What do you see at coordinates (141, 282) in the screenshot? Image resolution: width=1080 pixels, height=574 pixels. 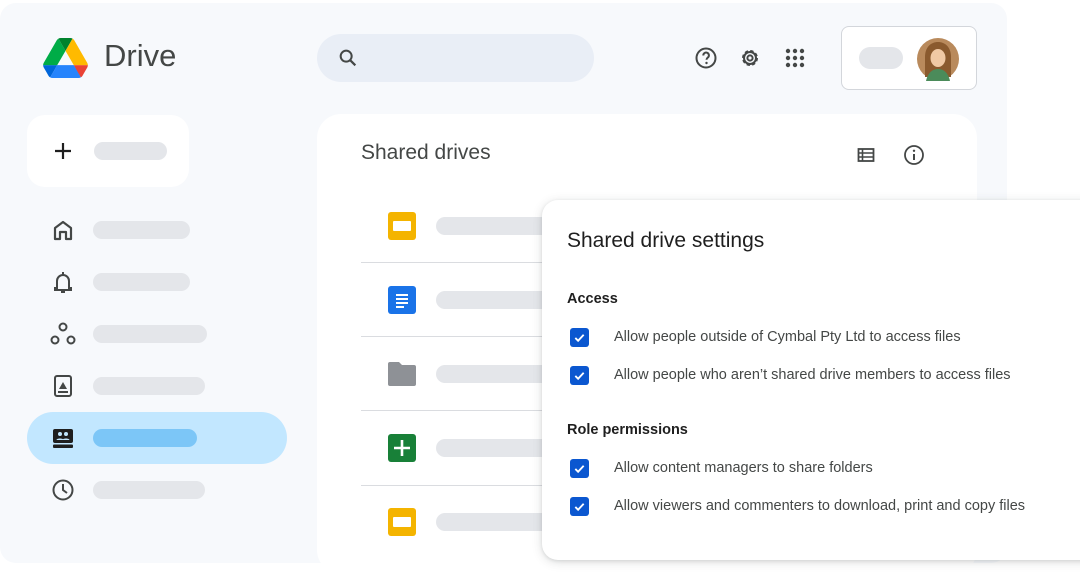 I see `sidebar-item-activity` at bounding box center [141, 282].